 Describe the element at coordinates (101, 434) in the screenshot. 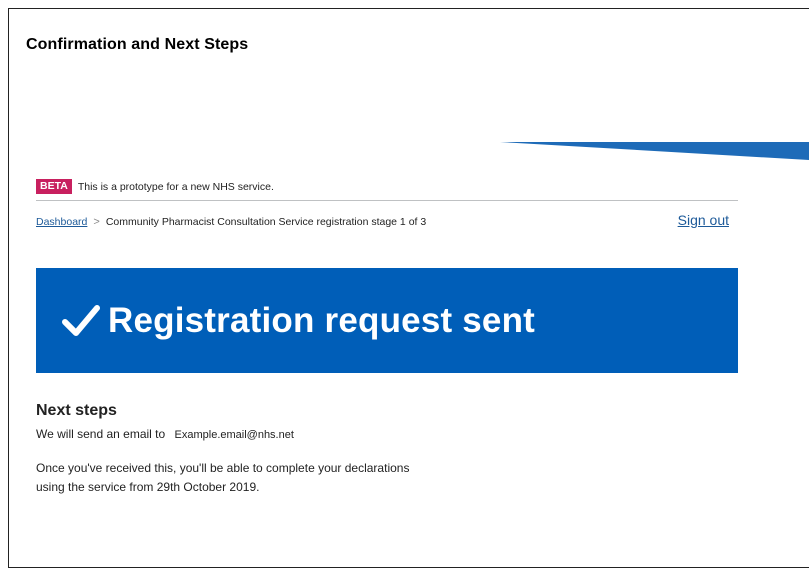

I see `email-prefix: We will send an email to` at that location.